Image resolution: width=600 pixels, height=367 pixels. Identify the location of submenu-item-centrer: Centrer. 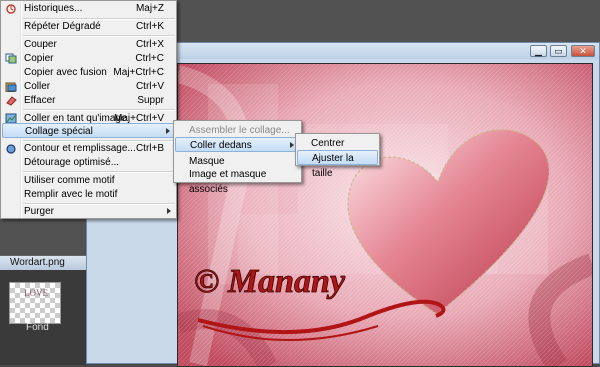
(337, 143).